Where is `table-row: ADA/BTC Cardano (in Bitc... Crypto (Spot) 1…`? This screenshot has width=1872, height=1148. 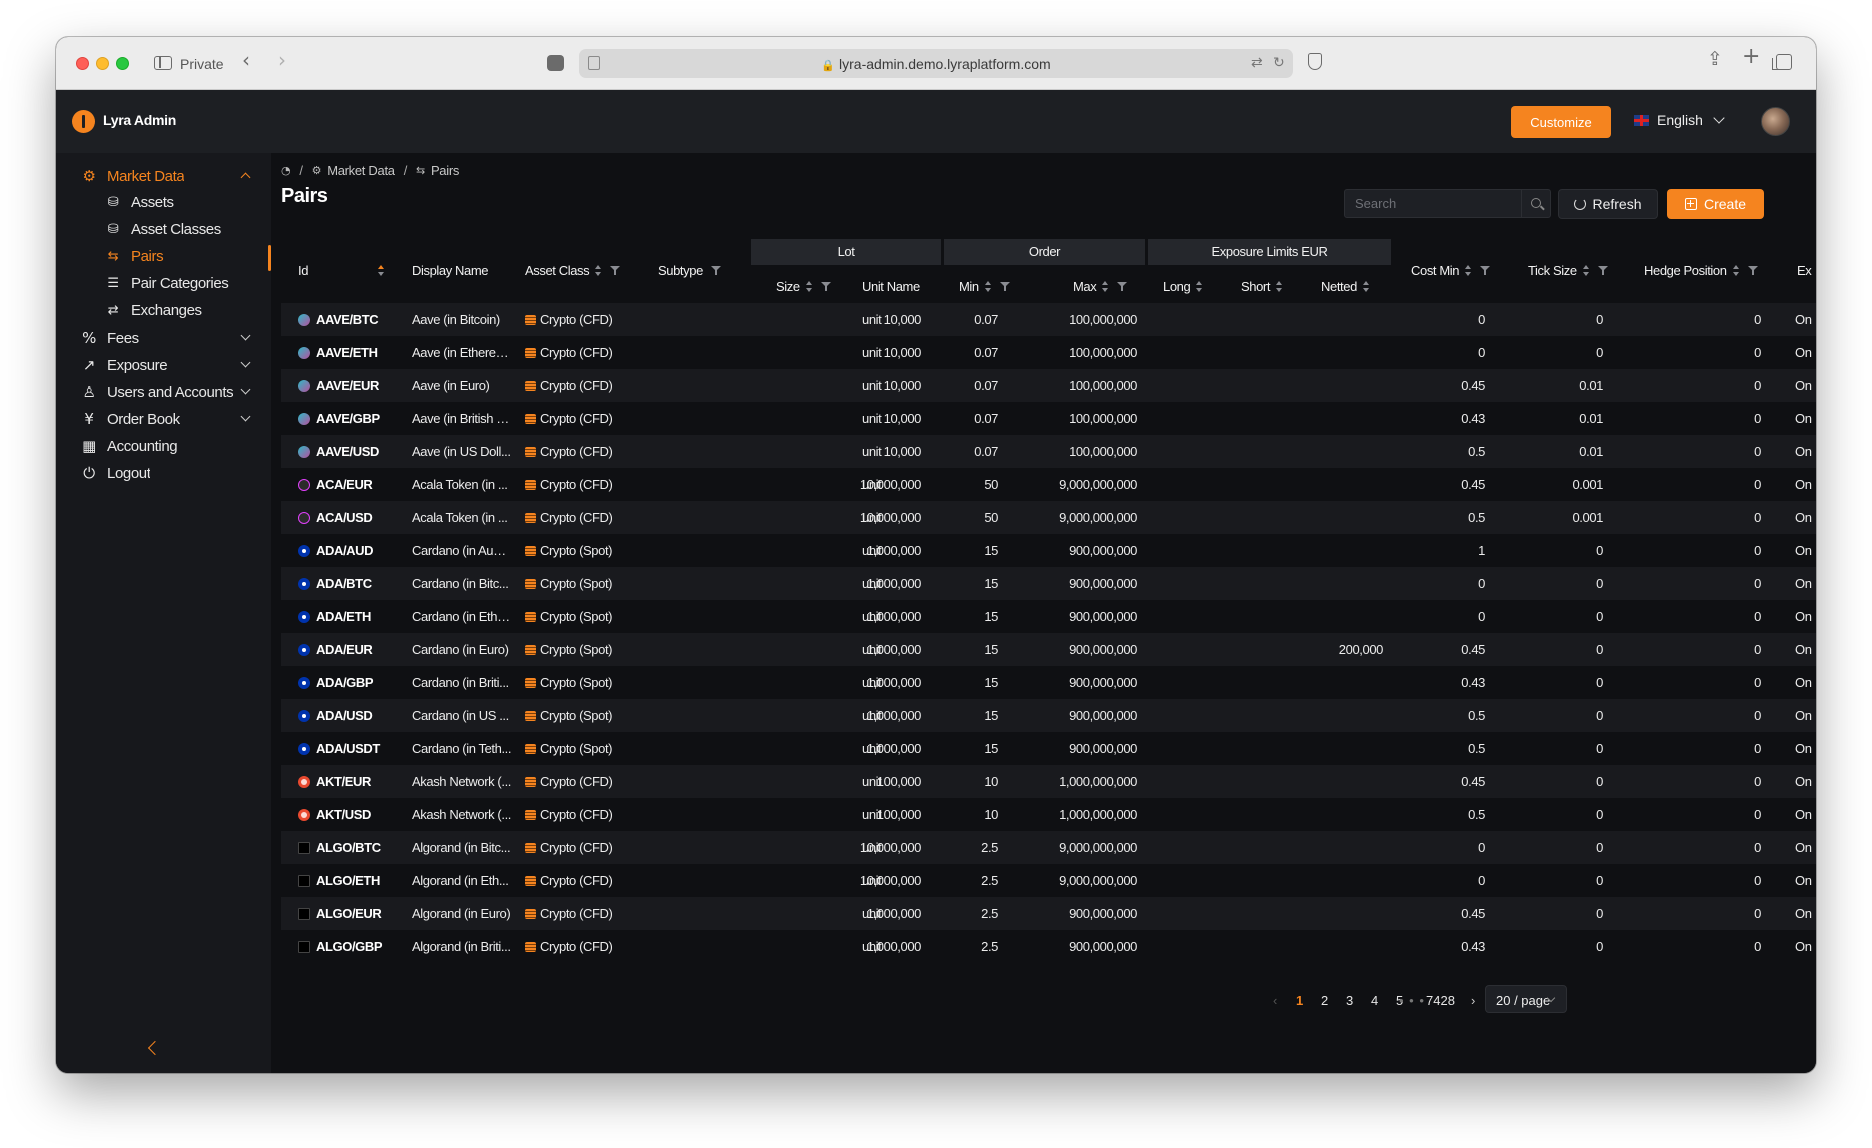 table-row: ADA/BTC Cardano (in Bitc... Crypto (Spot) 1… is located at coordinates (1048, 583).